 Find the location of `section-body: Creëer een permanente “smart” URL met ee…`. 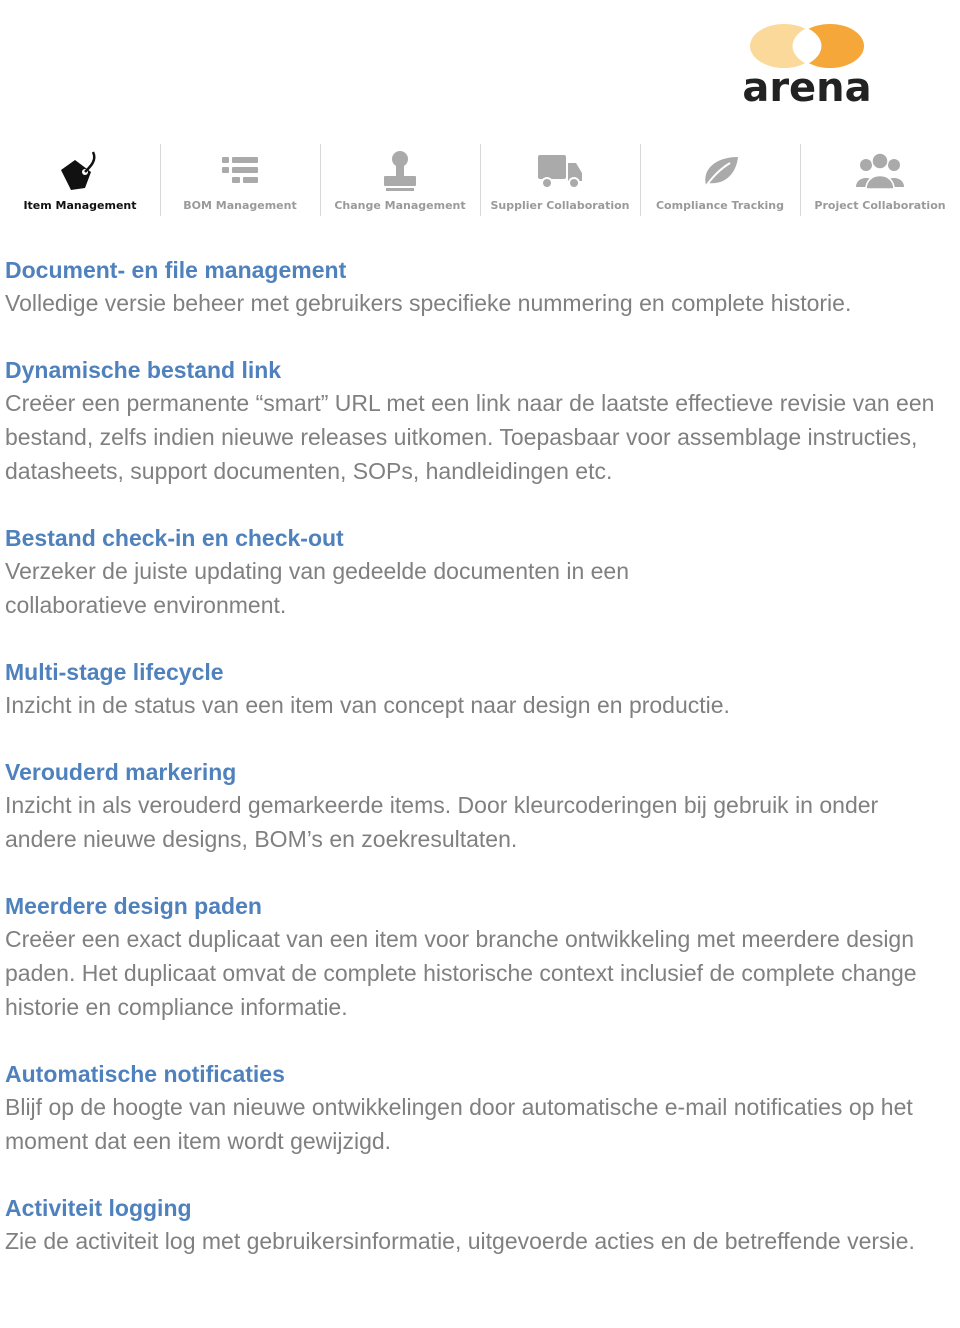

section-body: Creëer een permanente “smart” URL met ee… is located at coordinates (470, 437).